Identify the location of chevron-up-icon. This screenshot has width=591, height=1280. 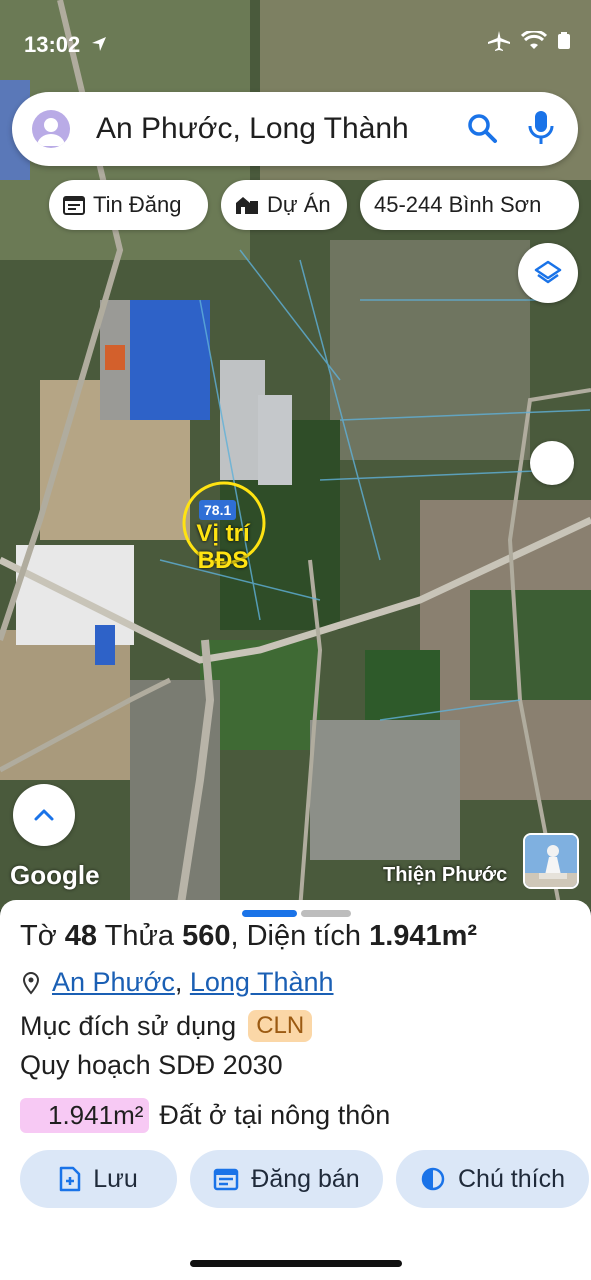
(44, 815).